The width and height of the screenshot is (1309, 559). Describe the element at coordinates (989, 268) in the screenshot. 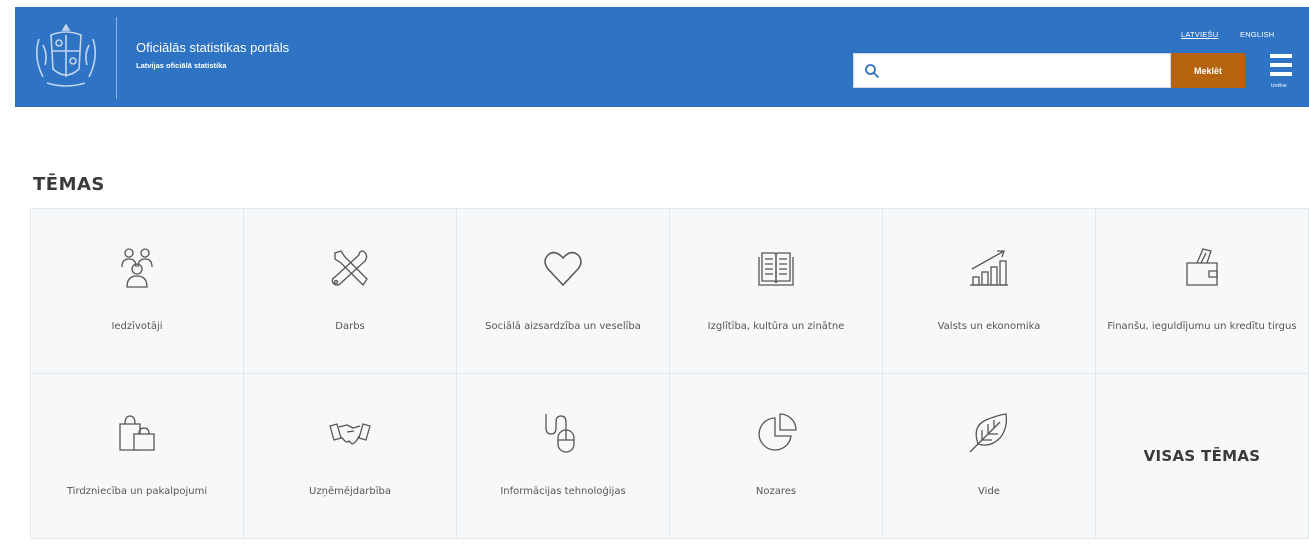

I see `growth-chart-icon` at that location.